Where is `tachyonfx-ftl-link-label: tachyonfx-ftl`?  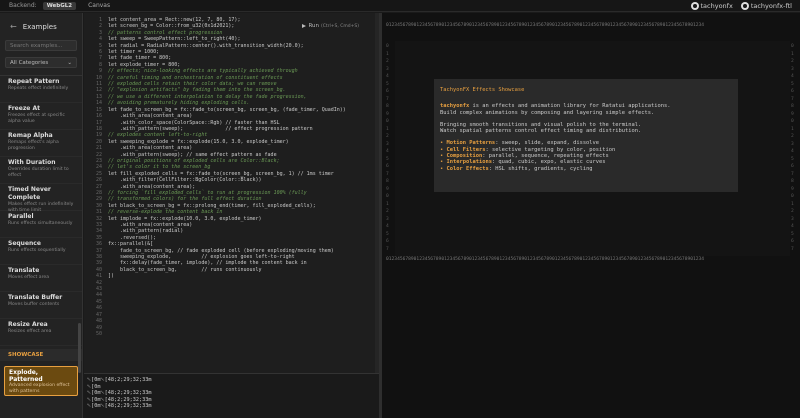
tachyonfx-ftl-link-label: tachyonfx-ftl is located at coordinates (771, 5).